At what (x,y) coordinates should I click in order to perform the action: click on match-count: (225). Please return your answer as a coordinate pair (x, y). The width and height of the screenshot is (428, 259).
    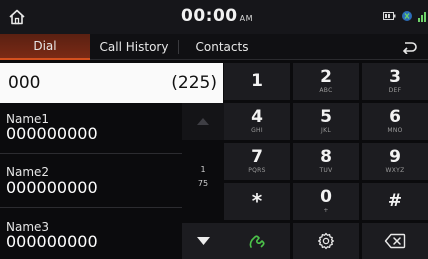
    Looking at the image, I should click on (194, 83).